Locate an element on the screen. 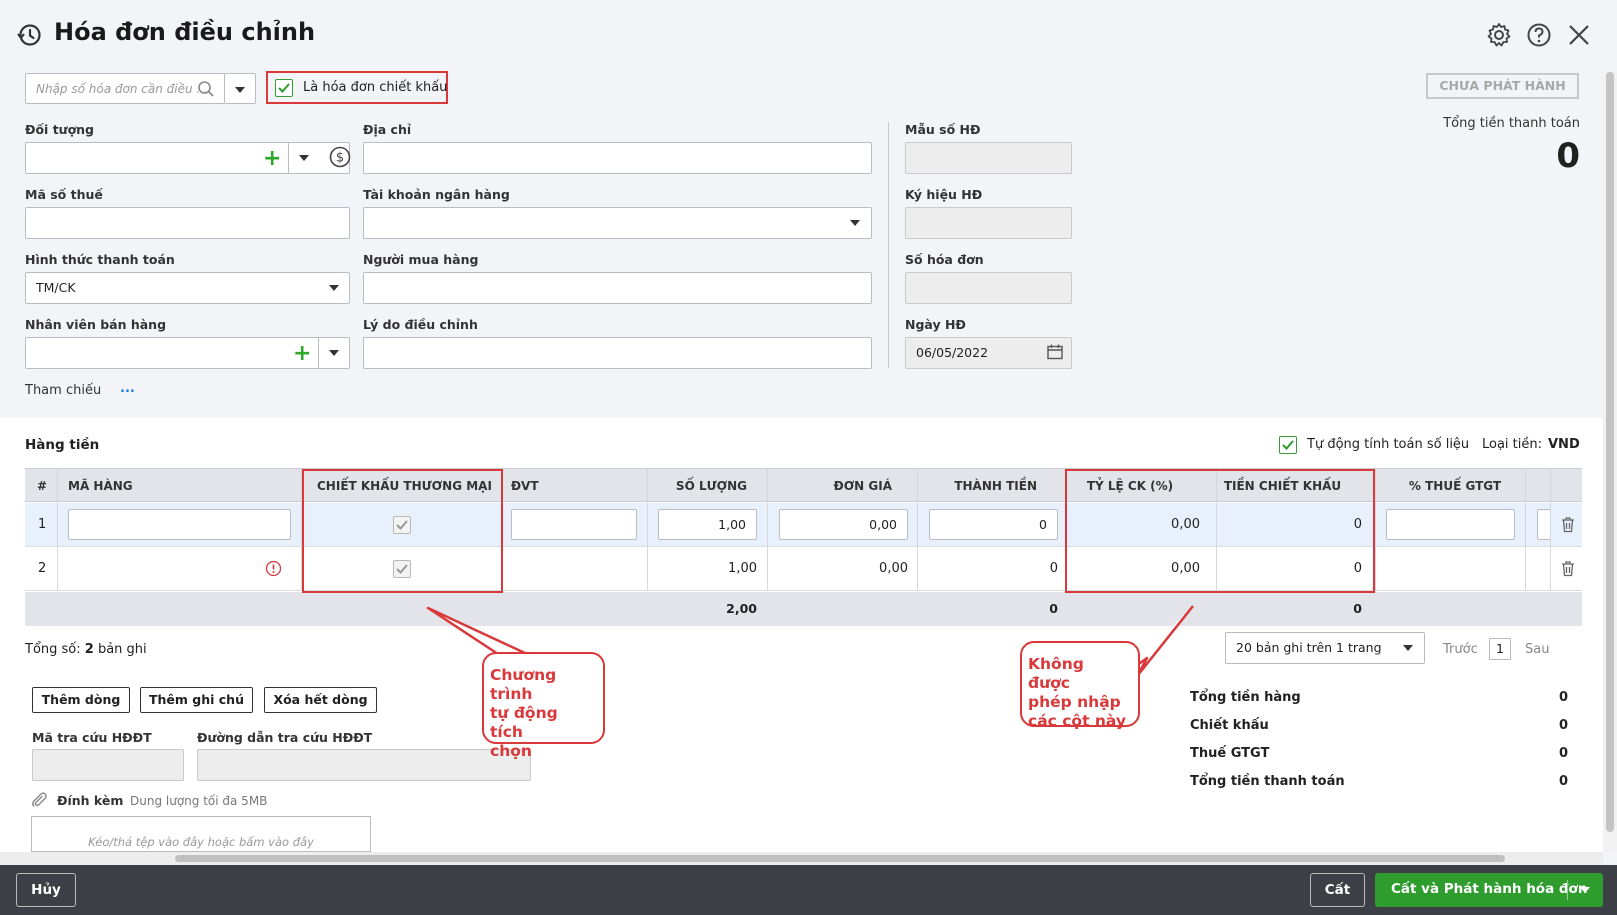 This screenshot has height=915, width=1617. annotation-box-trade-discount-col is located at coordinates (402, 531).